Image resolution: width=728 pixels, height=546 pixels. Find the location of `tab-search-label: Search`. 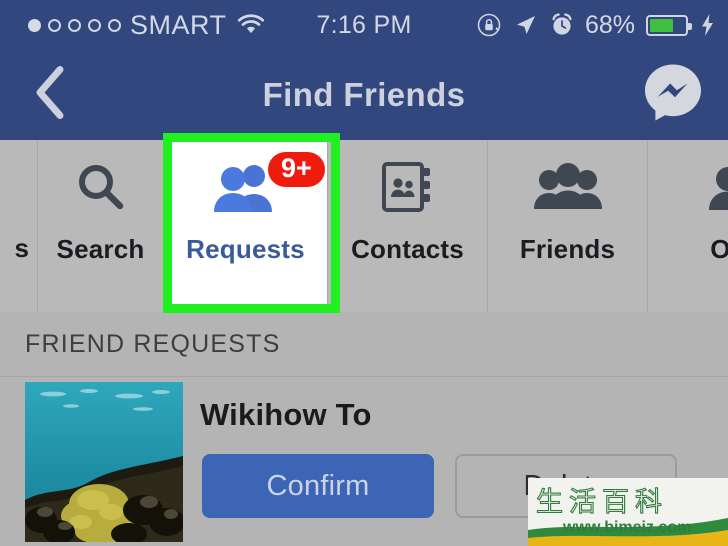

tab-search-label: Search is located at coordinates (100, 249).